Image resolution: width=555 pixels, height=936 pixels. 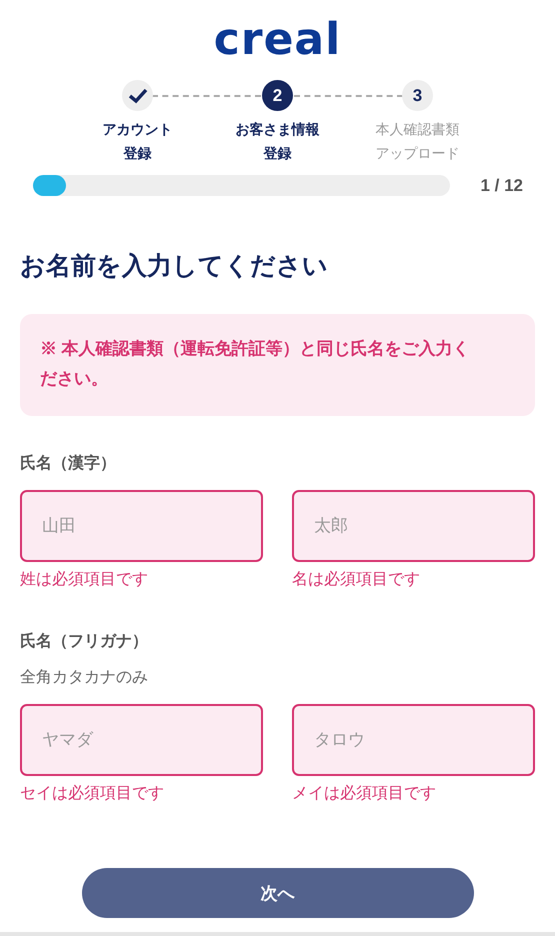 What do you see at coordinates (501, 186) in the screenshot?
I see `progress-count: 1 / 12` at bounding box center [501, 186].